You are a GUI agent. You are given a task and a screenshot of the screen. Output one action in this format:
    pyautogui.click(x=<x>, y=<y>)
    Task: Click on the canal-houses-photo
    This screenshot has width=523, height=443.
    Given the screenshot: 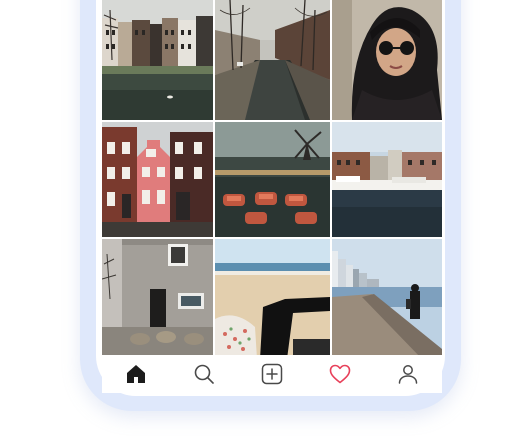 What is the action you would take?
    pyautogui.click(x=157, y=60)
    